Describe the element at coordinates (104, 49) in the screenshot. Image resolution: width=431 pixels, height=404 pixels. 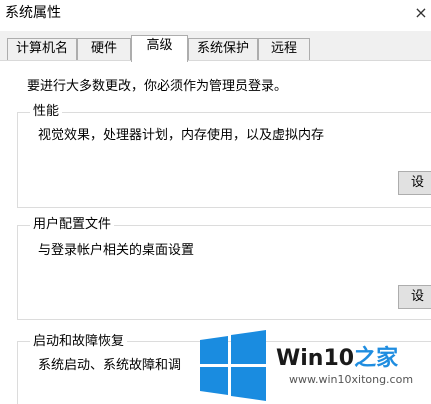
I see `tab-hardware: 硬件` at that location.